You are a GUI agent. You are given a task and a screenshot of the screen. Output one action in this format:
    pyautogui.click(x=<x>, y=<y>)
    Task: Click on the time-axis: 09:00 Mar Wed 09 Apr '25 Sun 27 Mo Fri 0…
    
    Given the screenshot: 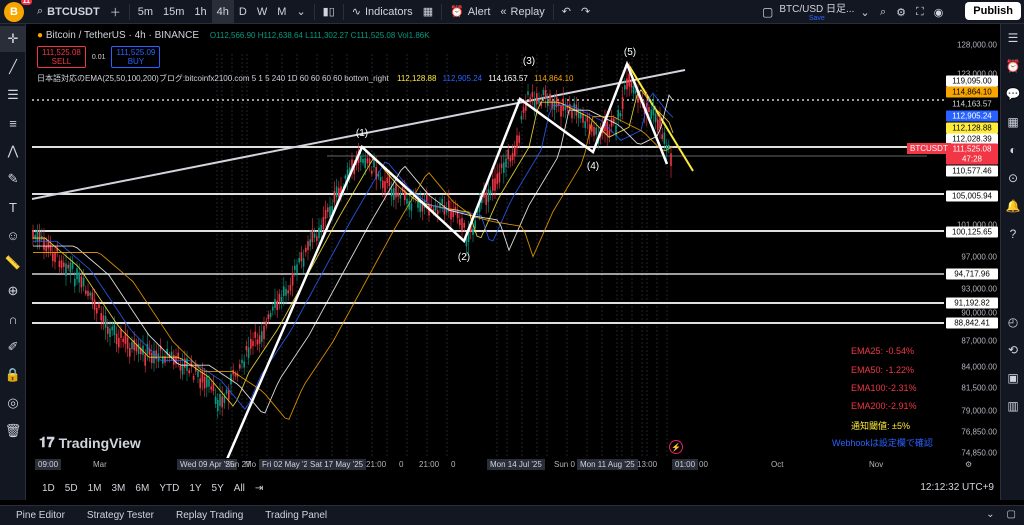 What is the action you would take?
    pyautogui.click(x=513, y=466)
    